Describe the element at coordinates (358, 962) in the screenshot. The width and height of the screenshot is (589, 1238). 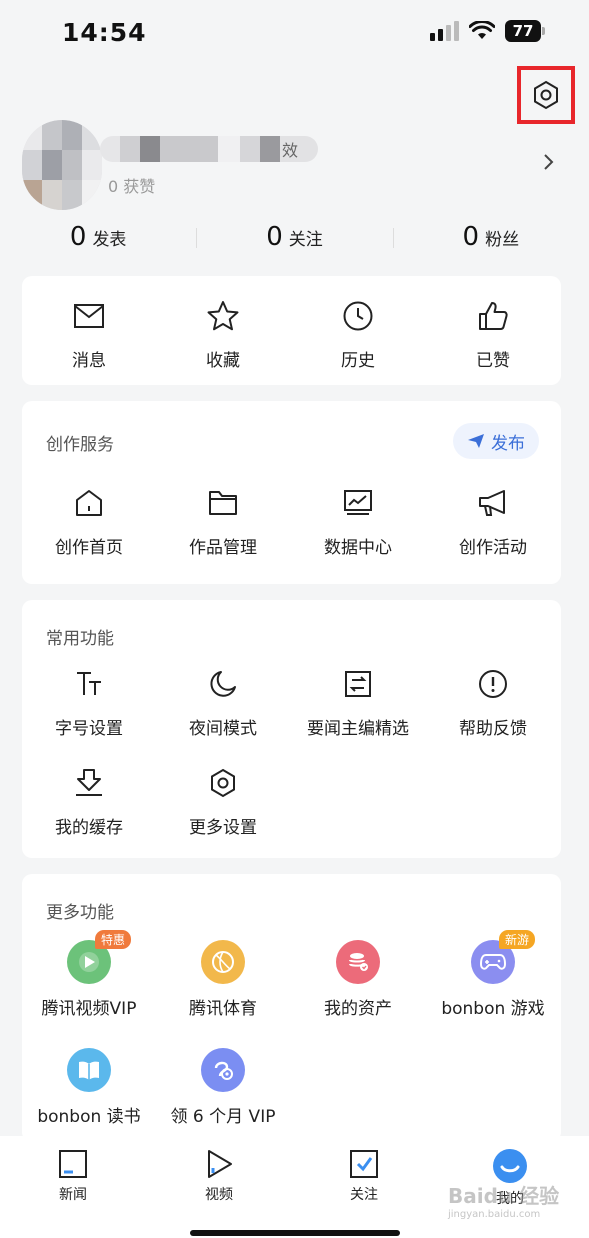
I see `assets-icon` at that location.